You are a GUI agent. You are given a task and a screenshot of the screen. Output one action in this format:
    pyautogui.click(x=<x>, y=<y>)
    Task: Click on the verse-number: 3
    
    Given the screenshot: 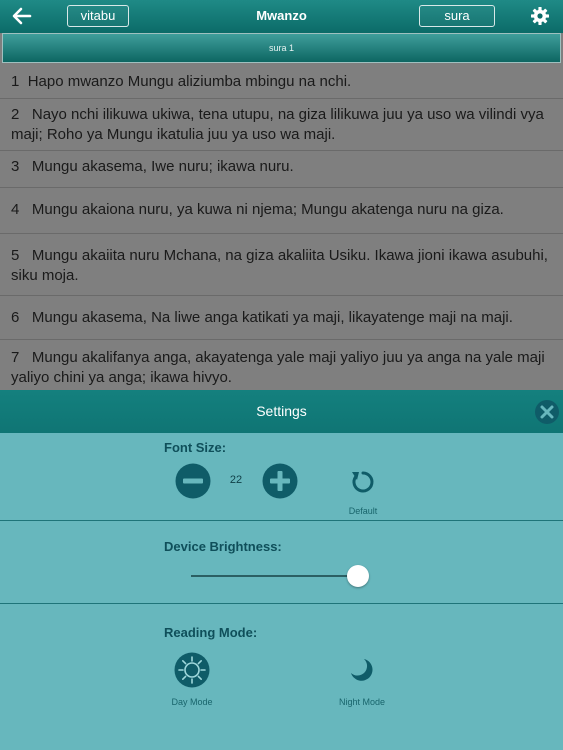 What is the action you would take?
    pyautogui.click(x=15, y=166)
    